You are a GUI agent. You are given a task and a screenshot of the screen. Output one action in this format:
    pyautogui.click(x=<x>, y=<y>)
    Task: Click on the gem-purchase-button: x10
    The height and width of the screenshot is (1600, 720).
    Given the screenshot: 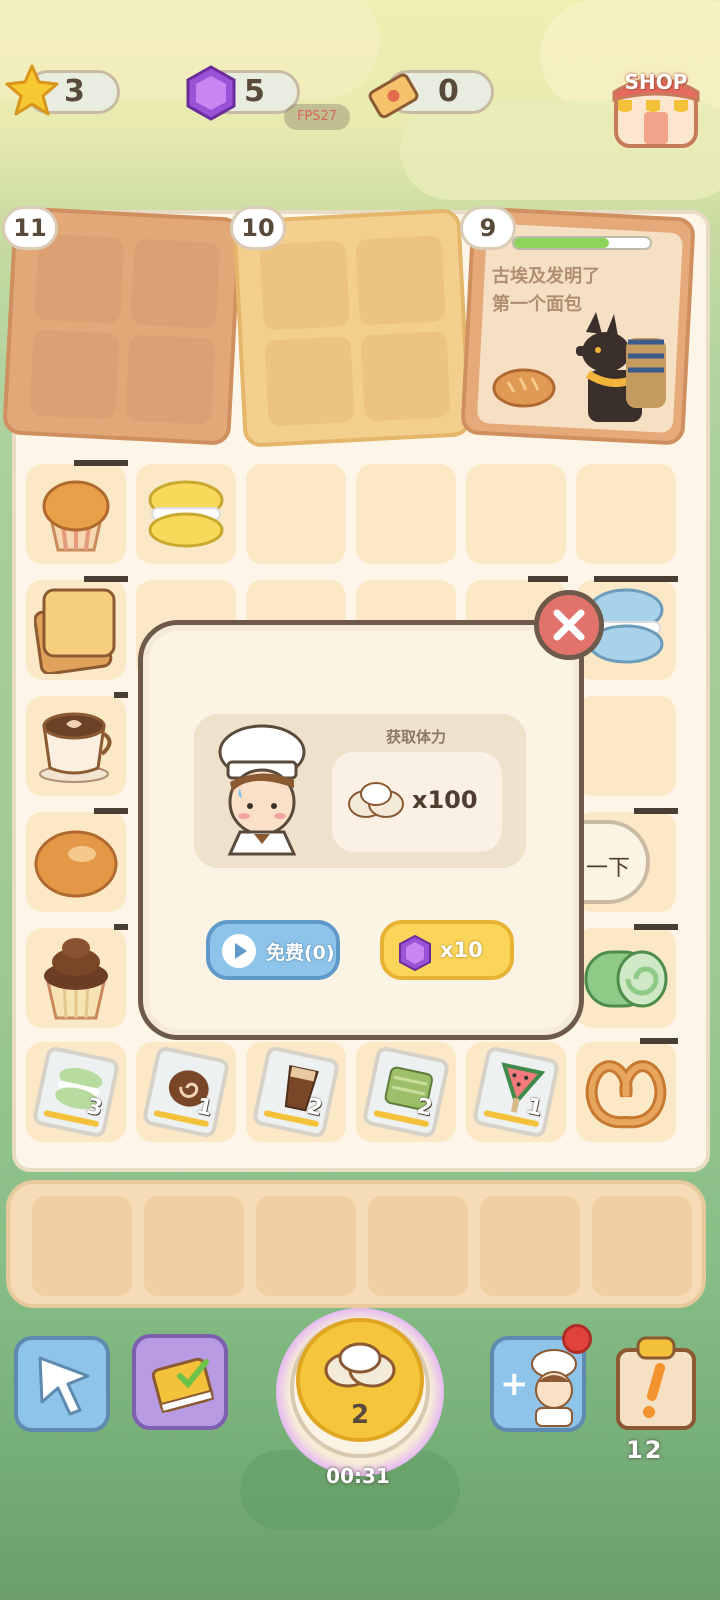 What is the action you would take?
    pyautogui.click(x=447, y=950)
    